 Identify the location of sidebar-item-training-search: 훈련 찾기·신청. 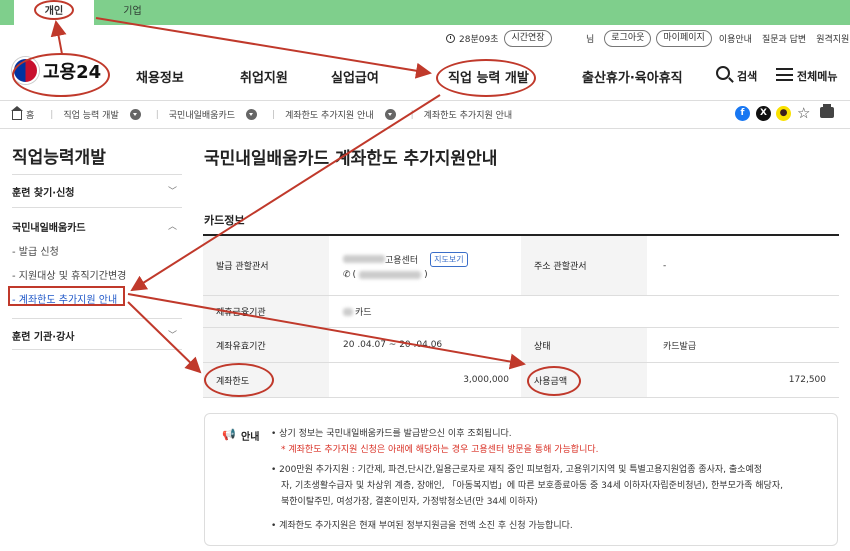
(43, 191).